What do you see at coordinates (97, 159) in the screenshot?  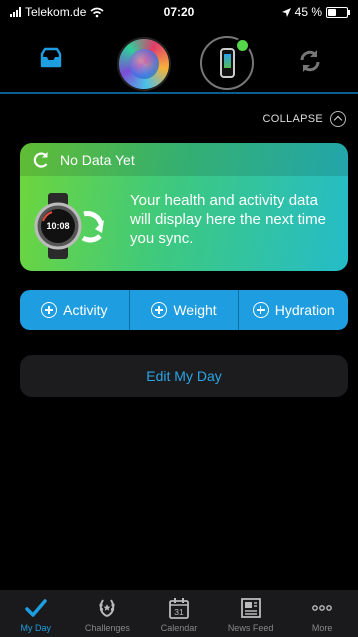 I see `card-title: No Data Yet` at bounding box center [97, 159].